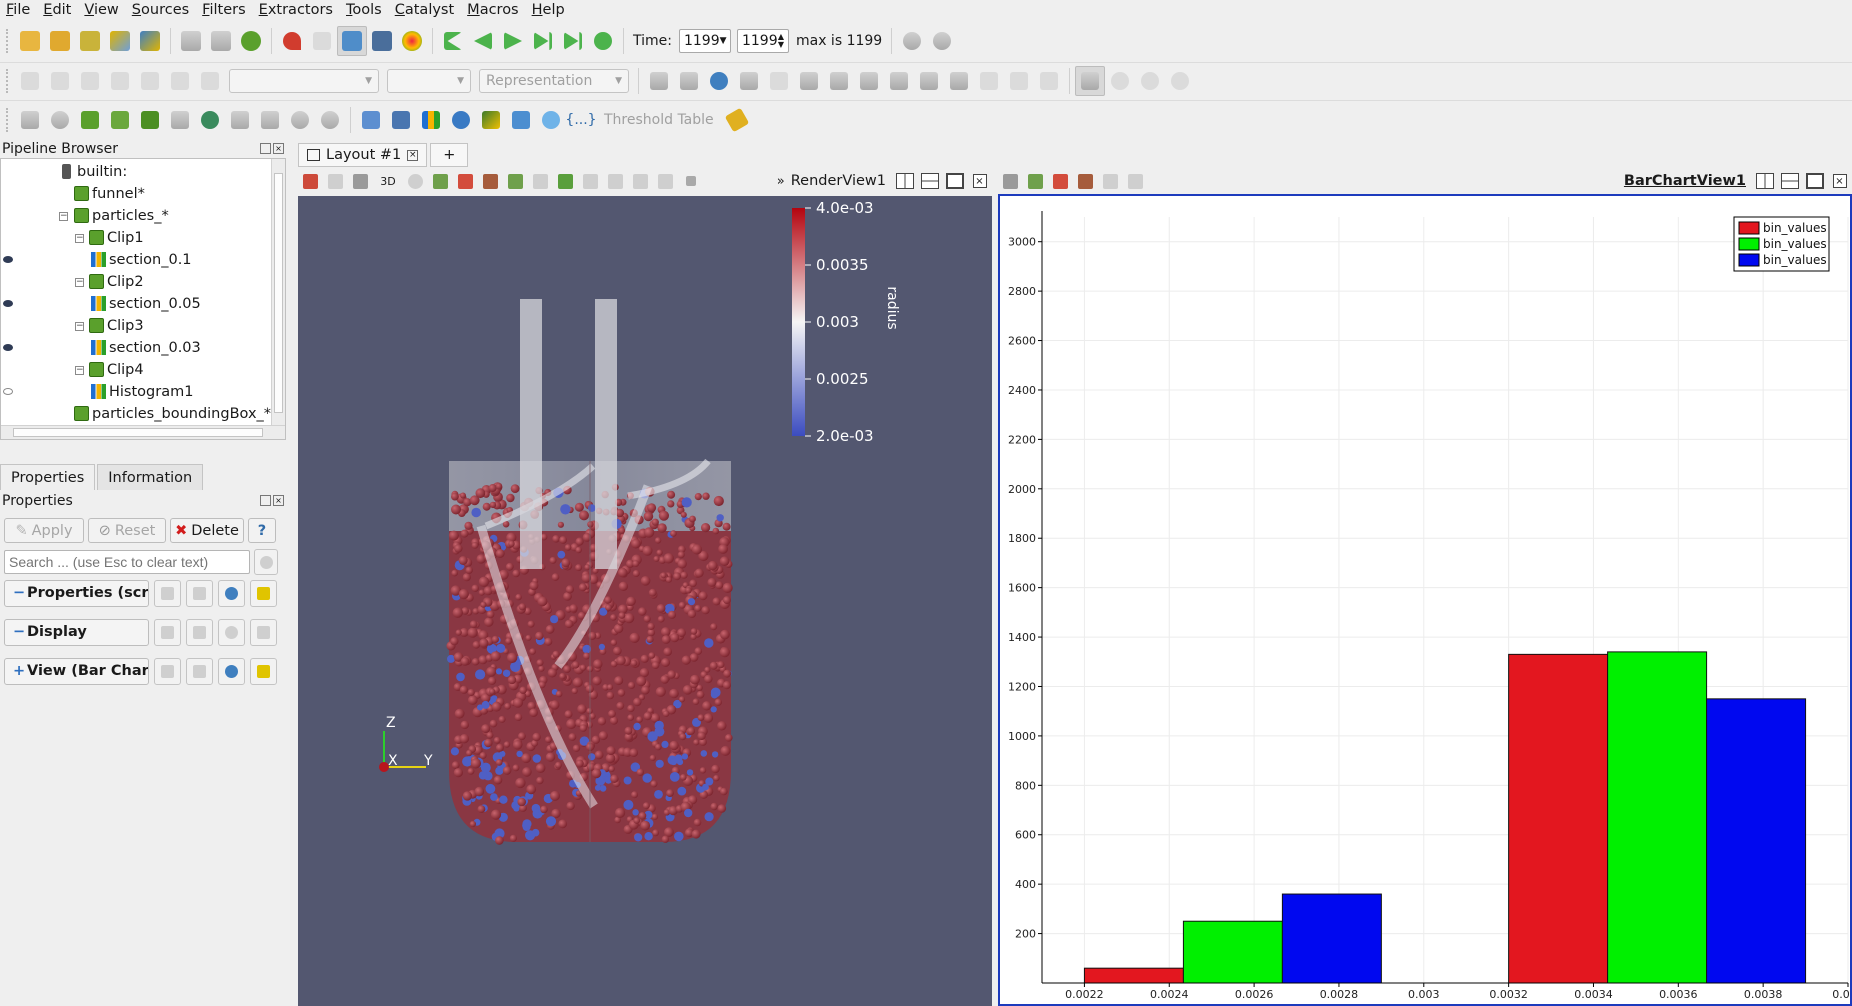 This screenshot has height=1006, width=1852. Describe the element at coordinates (401, 120) in the screenshot. I see `plot-selection-button` at that location.